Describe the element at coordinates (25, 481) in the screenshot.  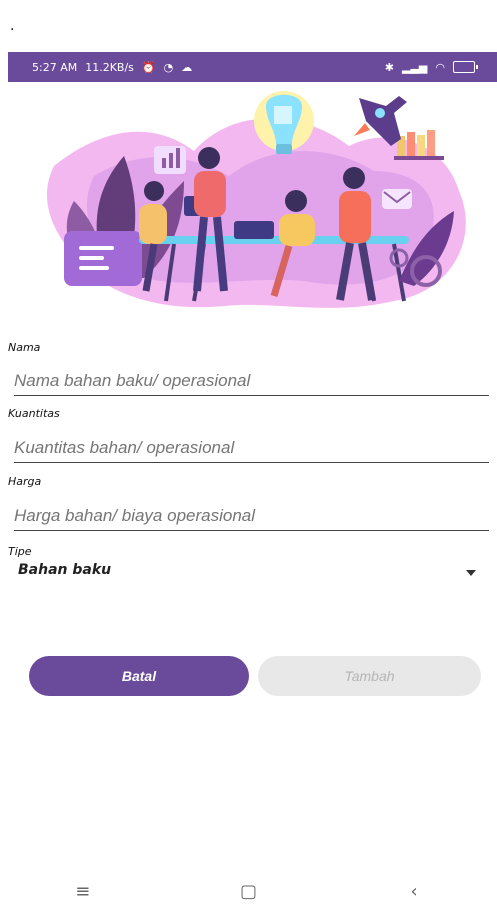
I see `price-label: Harga` at that location.